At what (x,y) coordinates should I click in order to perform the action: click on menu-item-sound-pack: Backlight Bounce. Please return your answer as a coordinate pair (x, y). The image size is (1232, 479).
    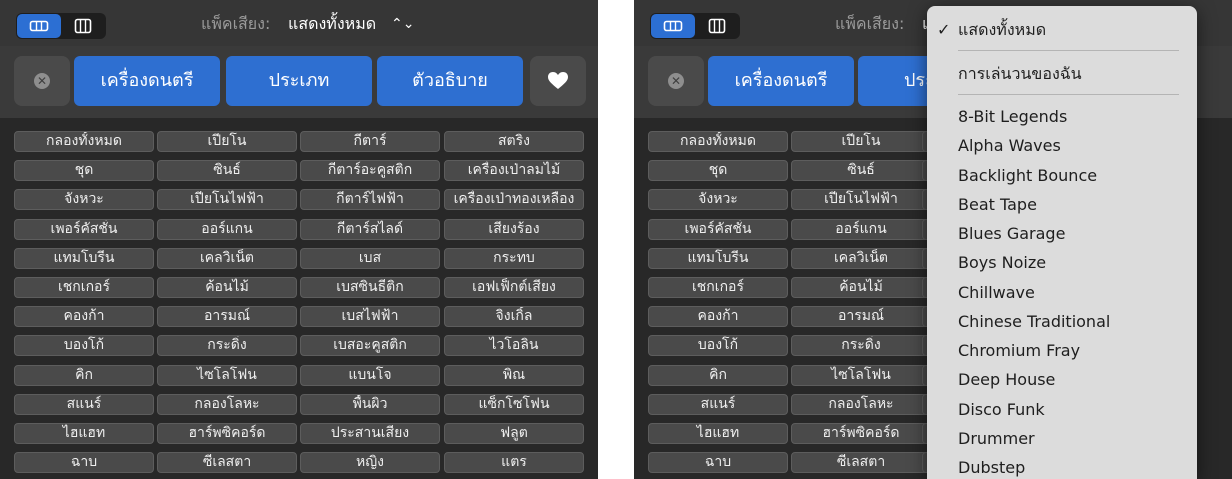
    Looking at the image, I should click on (1027, 176).